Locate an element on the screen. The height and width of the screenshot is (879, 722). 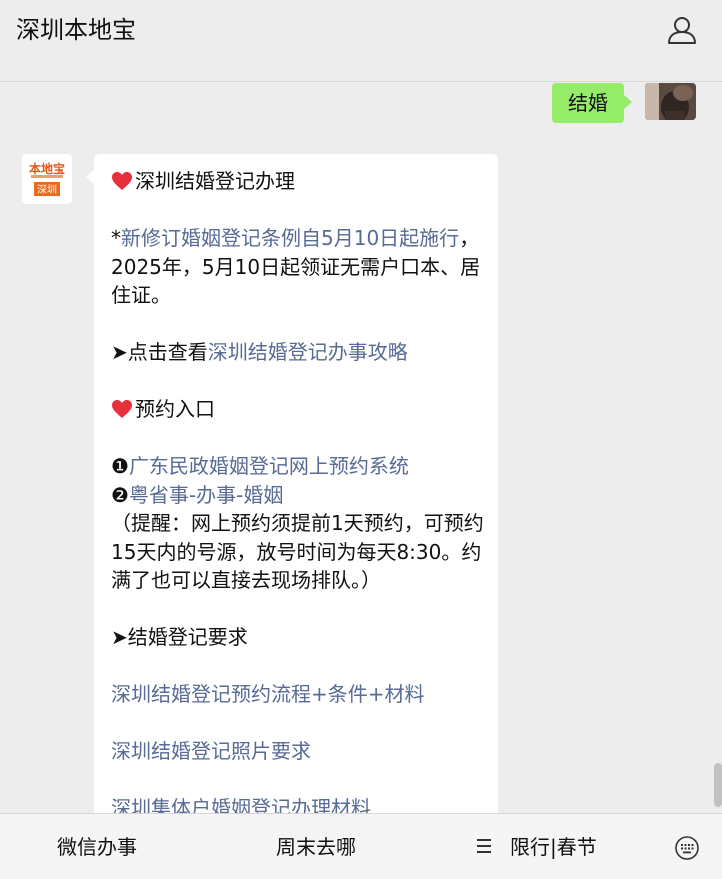
menu-item-wechat-service: 微信办事 is located at coordinates (97, 846).